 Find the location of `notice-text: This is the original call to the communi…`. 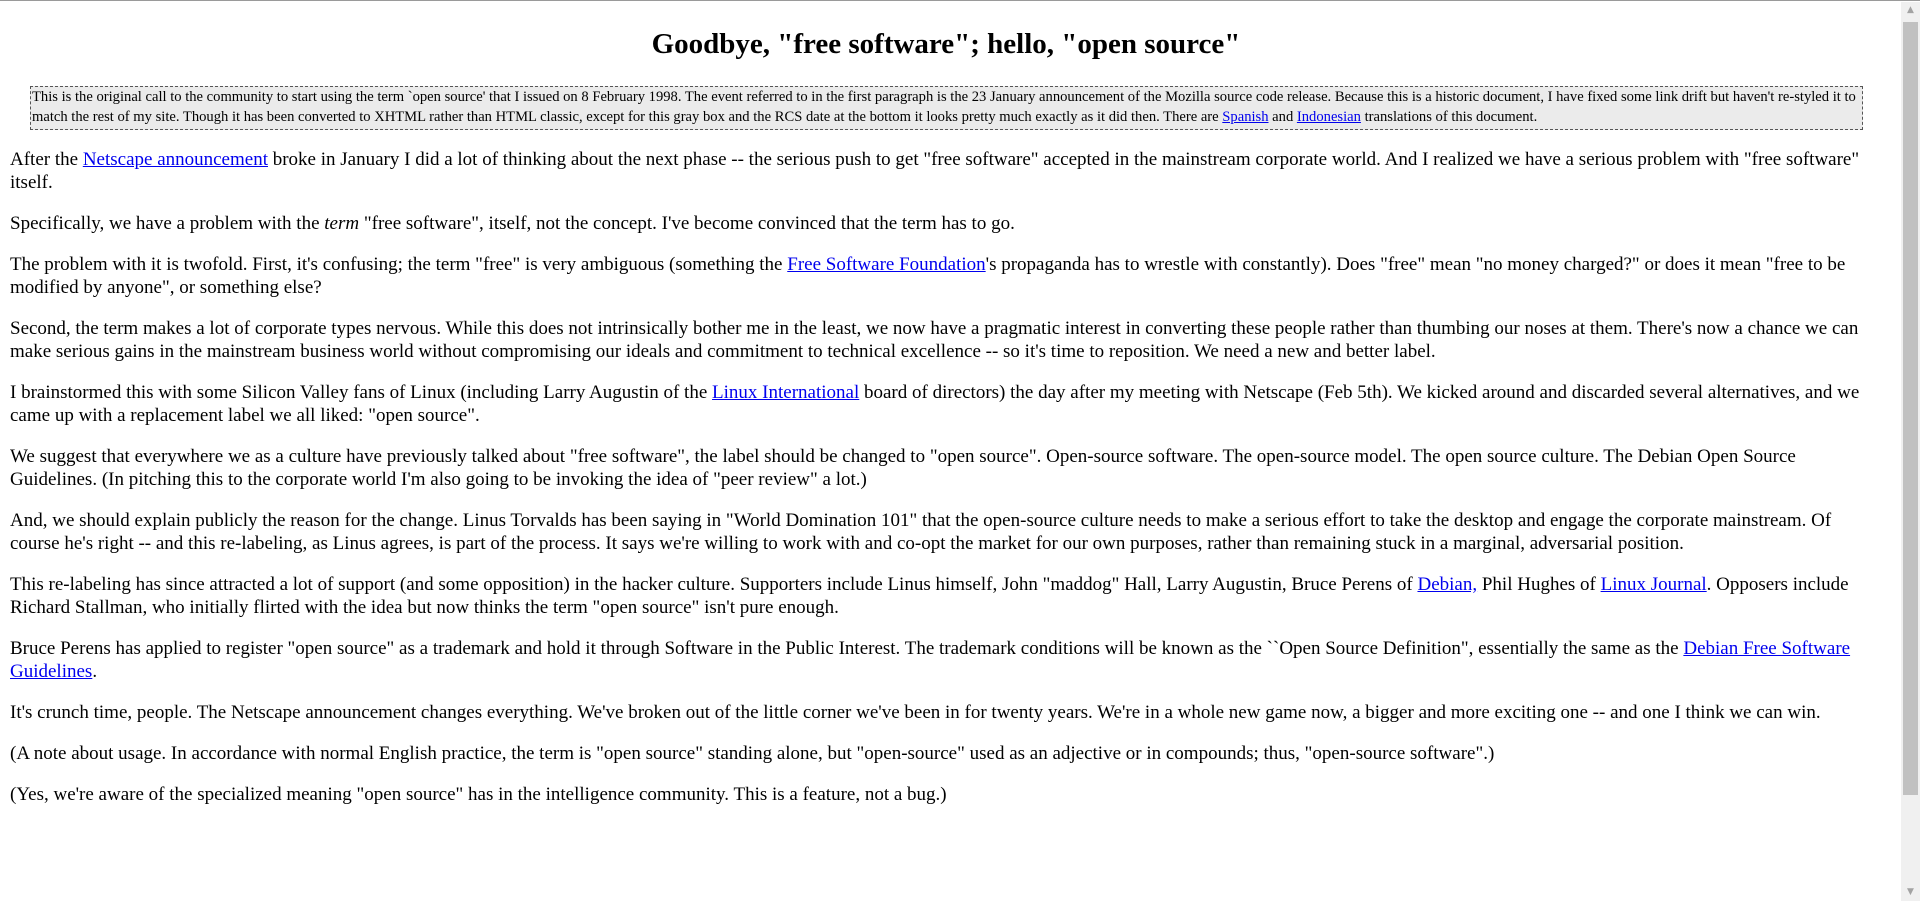

notice-text: This is the original call to the communi… is located at coordinates (944, 107).